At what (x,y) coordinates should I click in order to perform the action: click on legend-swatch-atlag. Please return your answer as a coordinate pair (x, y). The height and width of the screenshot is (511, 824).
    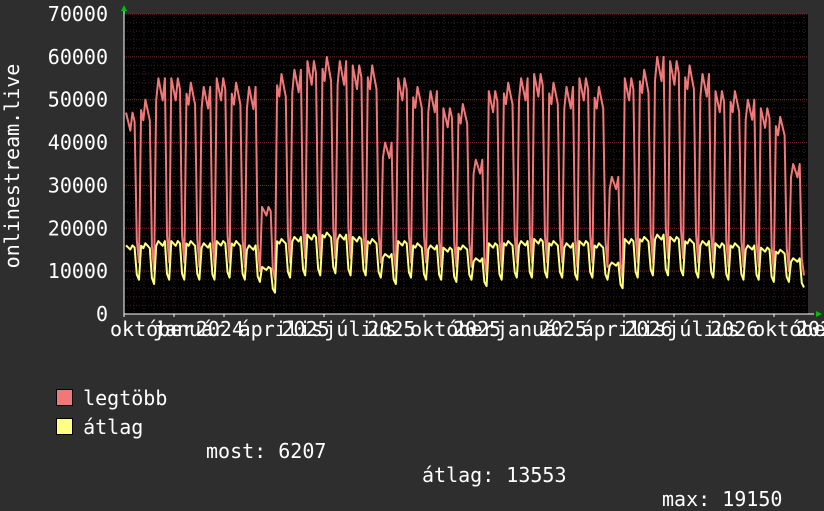
    Looking at the image, I should click on (65, 426).